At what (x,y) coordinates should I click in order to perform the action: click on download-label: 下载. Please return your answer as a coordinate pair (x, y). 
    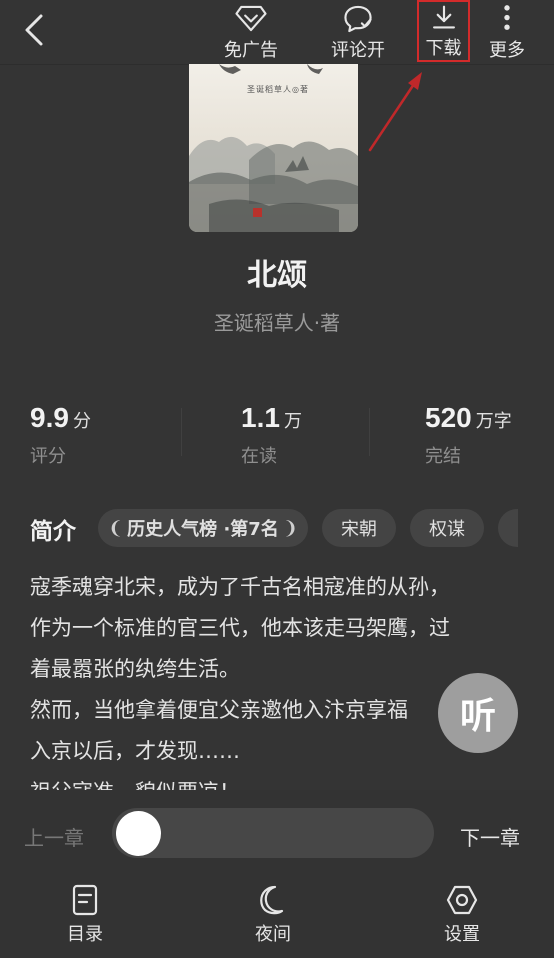
    Looking at the image, I should click on (443, 48).